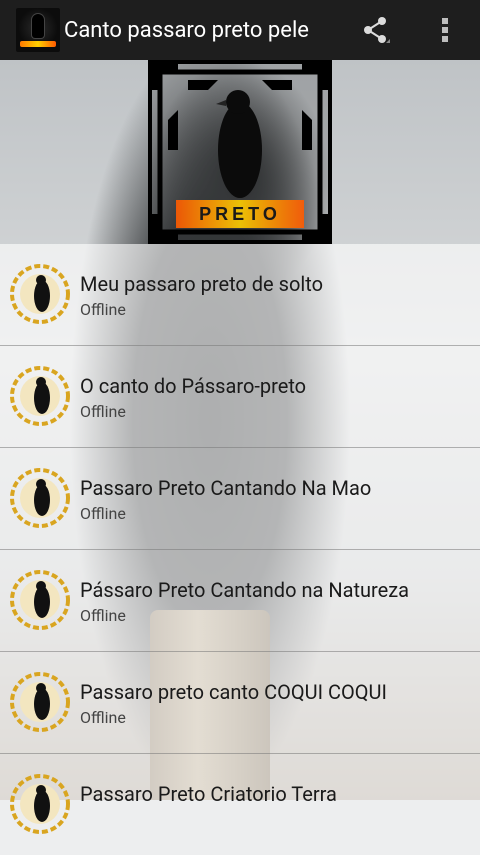  What do you see at coordinates (186, 30) in the screenshot?
I see `app-title: Canto passaro preto pele` at bounding box center [186, 30].